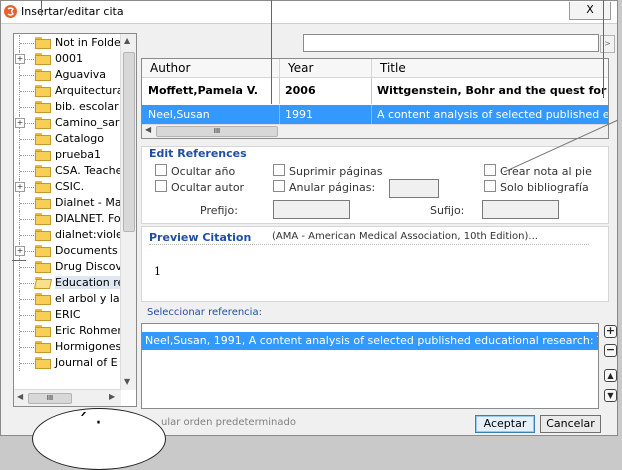 The image size is (622, 470). What do you see at coordinates (67, 219) in the screenshot?
I see `tree-item: DIALNET. For` at bounding box center [67, 219].